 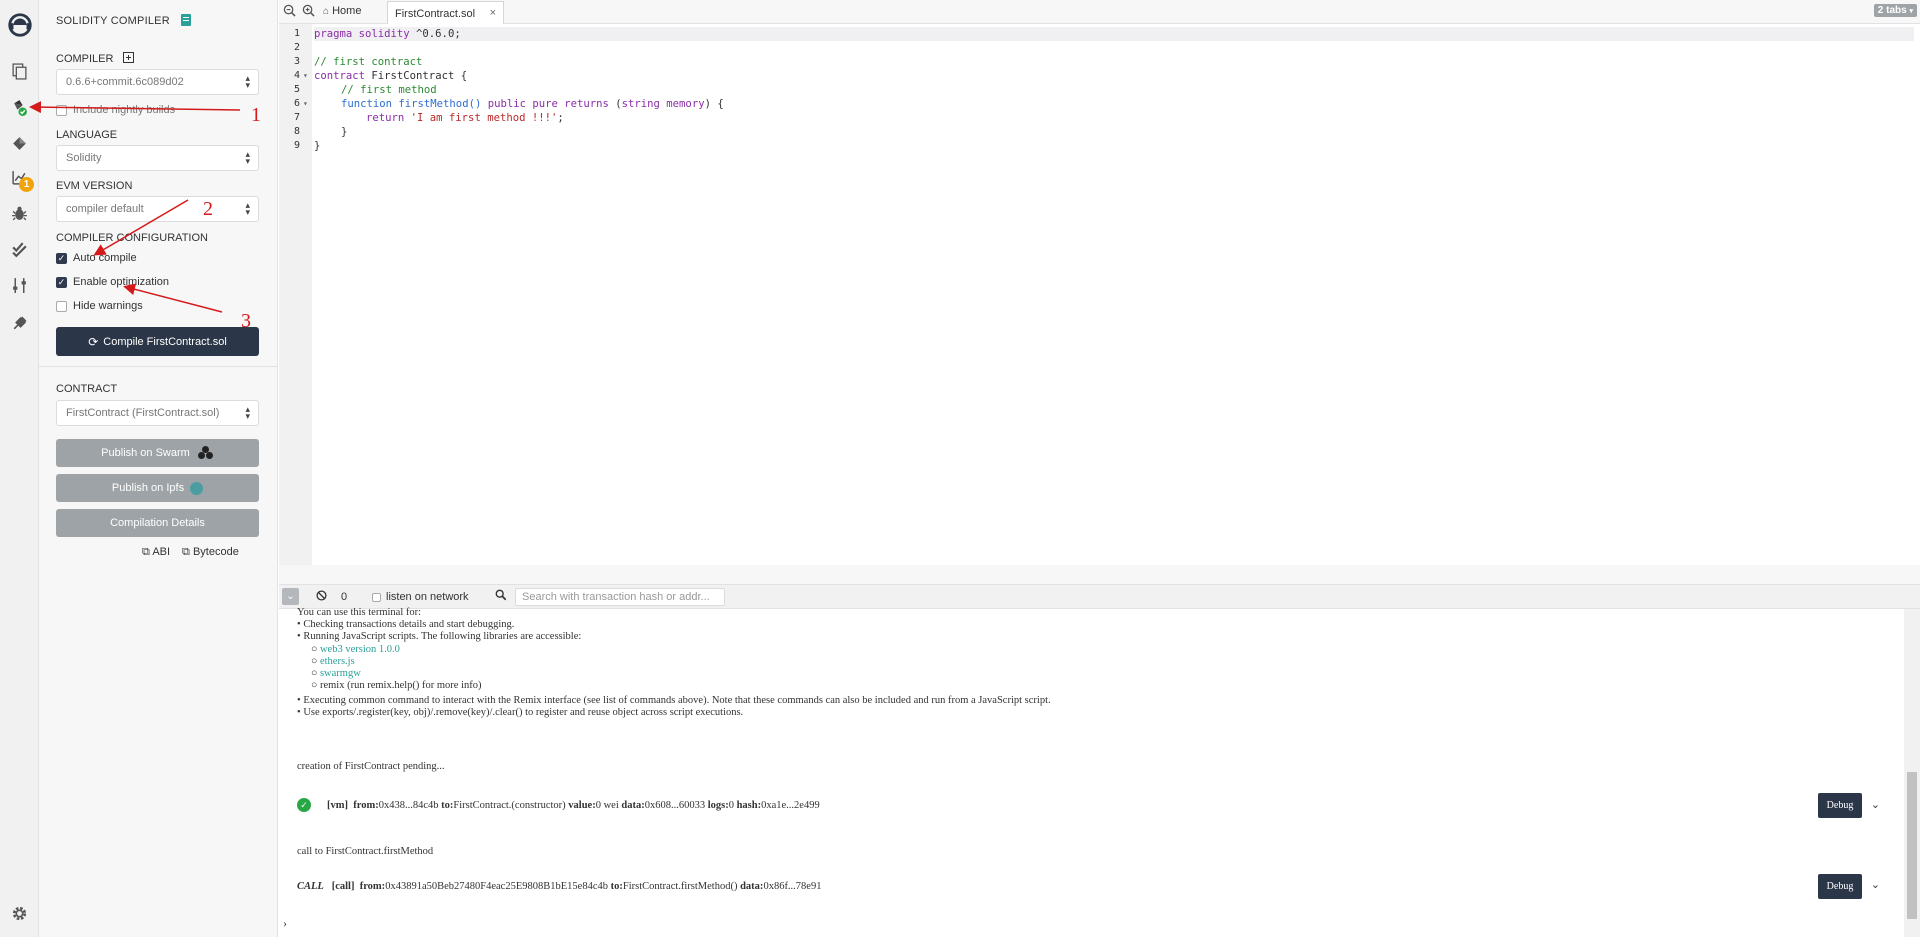 I want to click on tx-data: 0x86f...78e91, so click(x=792, y=886).